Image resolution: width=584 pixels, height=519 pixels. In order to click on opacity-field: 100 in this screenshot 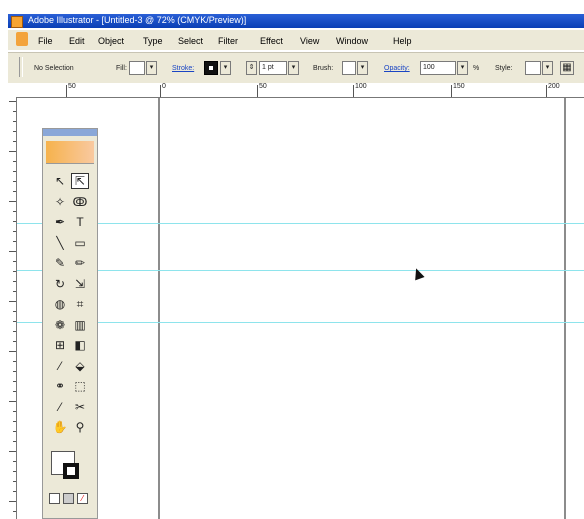, I will do `click(438, 68)`.